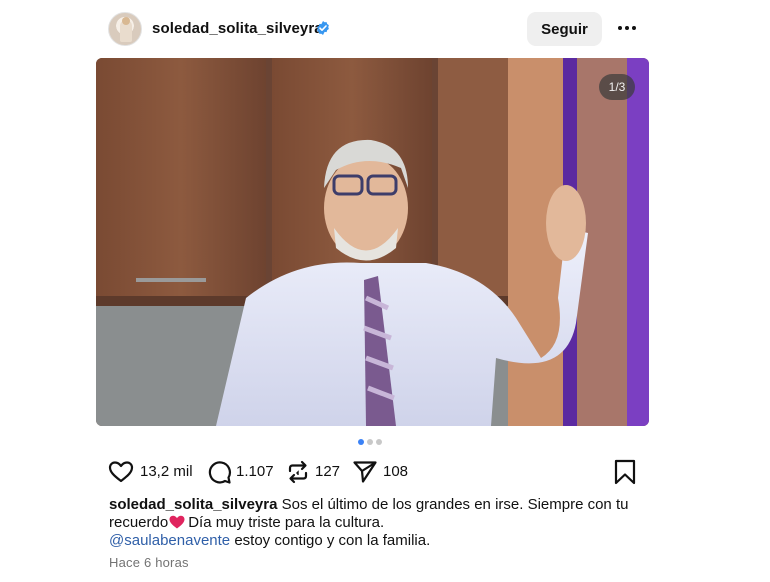 The width and height of the screenshot is (770, 582). I want to click on verified-badge-icon, so click(323, 28).